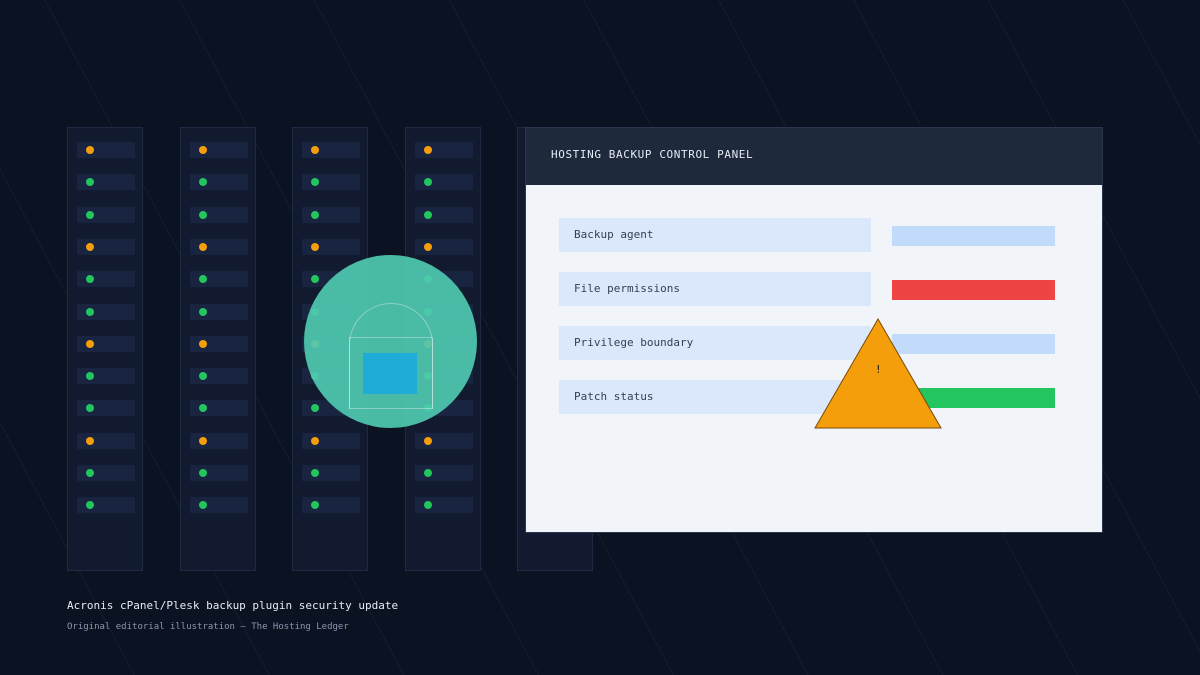 The width and height of the screenshot is (1200, 675). I want to click on row-label: Privilege boundary, so click(634, 342).